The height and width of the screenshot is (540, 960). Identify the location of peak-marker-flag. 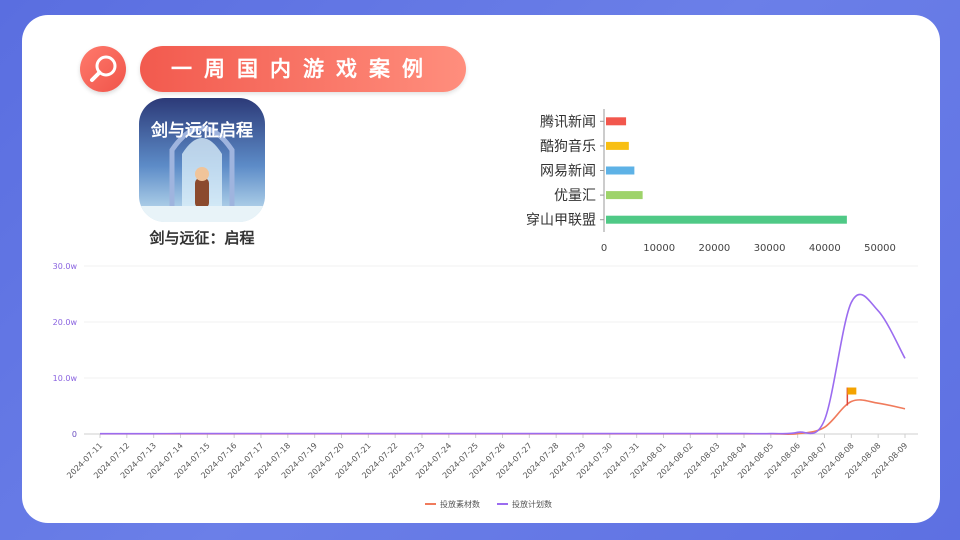
(852, 391).